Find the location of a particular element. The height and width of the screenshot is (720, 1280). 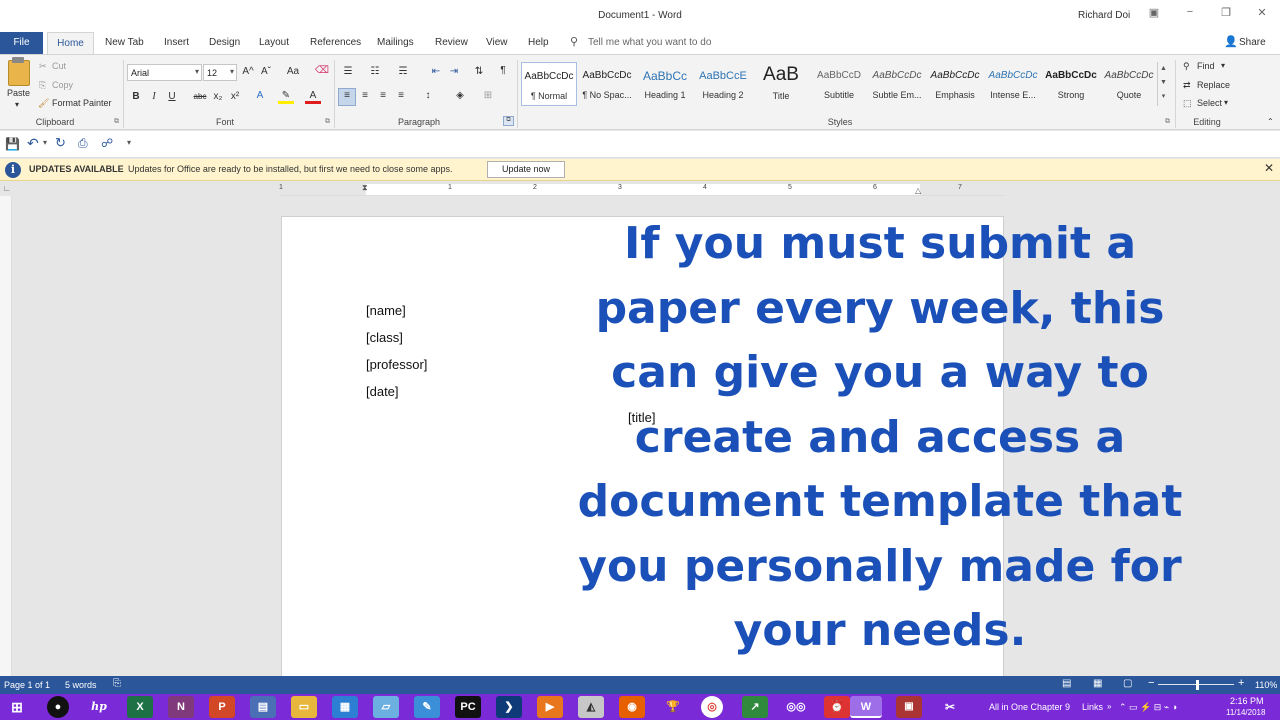

tab-new-tab: New Tab is located at coordinates (124, 42).